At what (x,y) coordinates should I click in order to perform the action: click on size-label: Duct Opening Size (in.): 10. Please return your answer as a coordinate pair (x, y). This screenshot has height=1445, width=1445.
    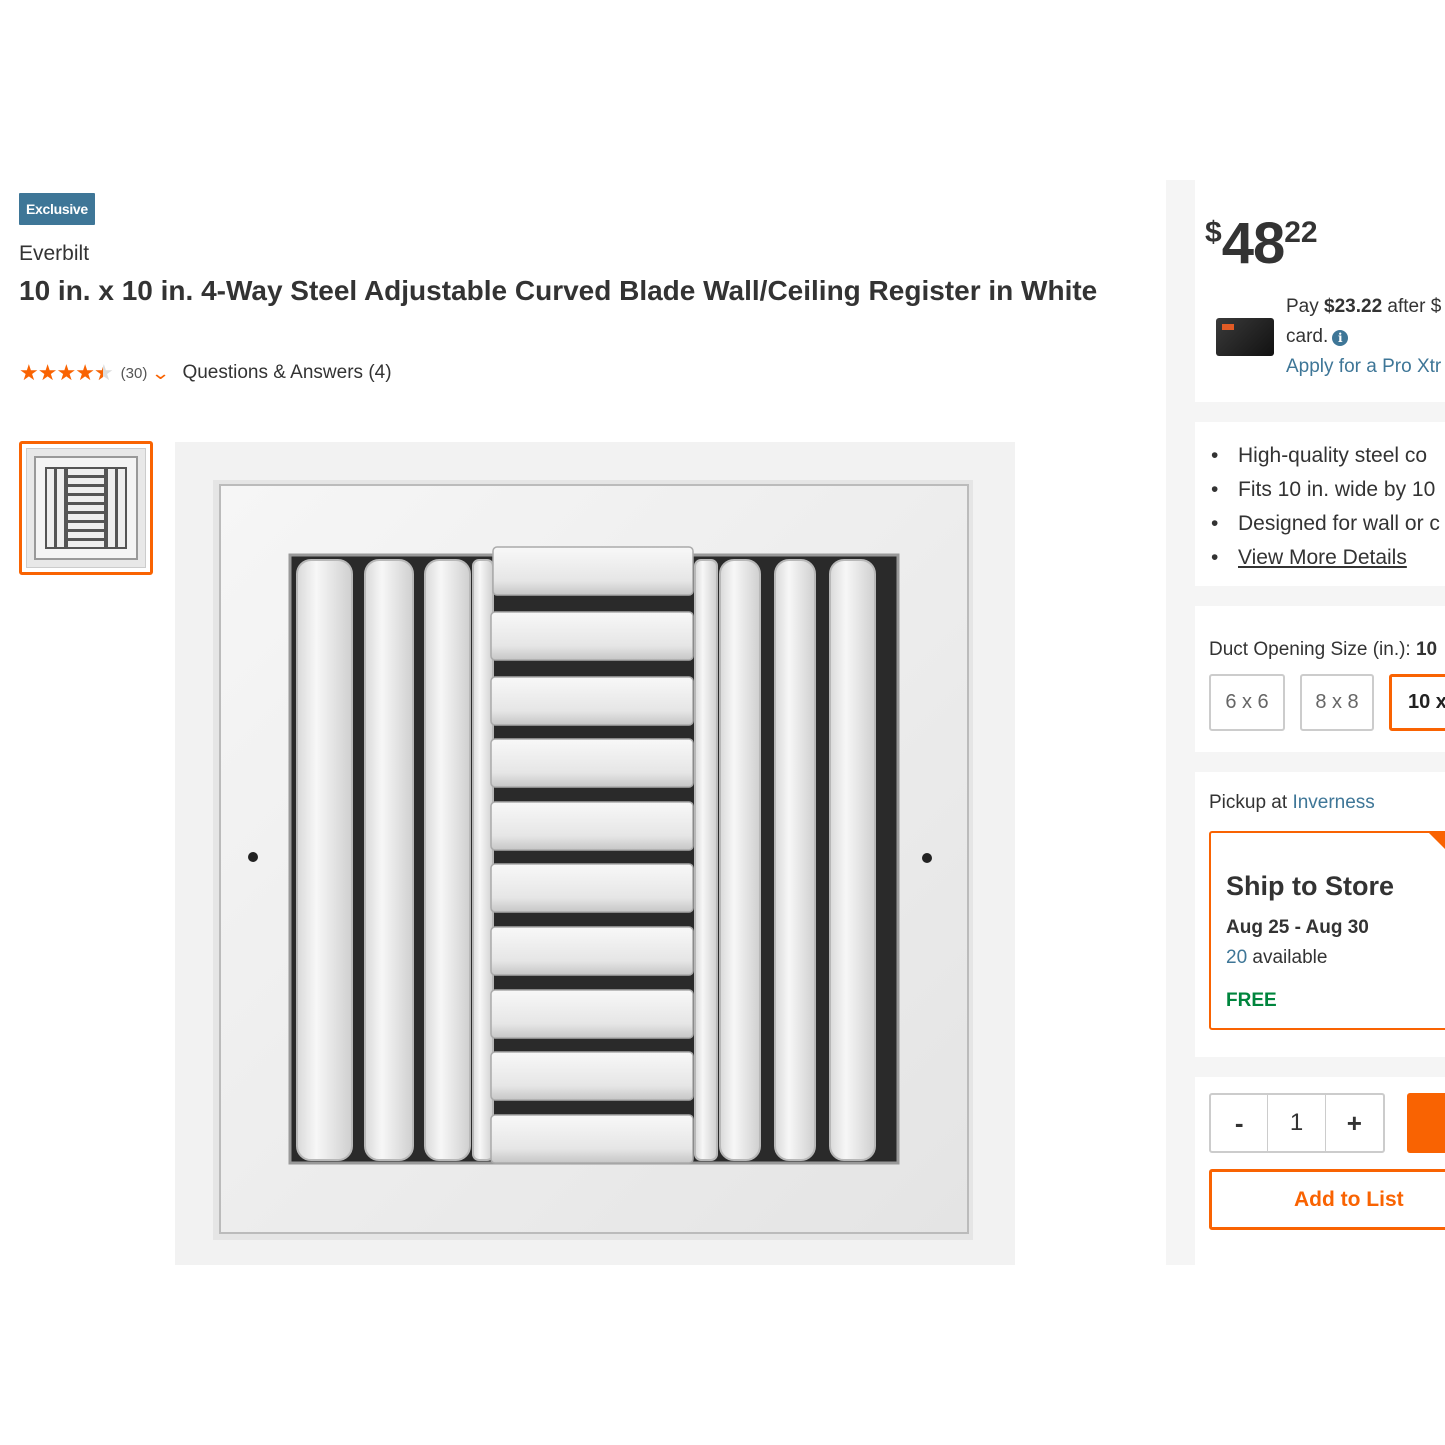
    Looking at the image, I should click on (1323, 650).